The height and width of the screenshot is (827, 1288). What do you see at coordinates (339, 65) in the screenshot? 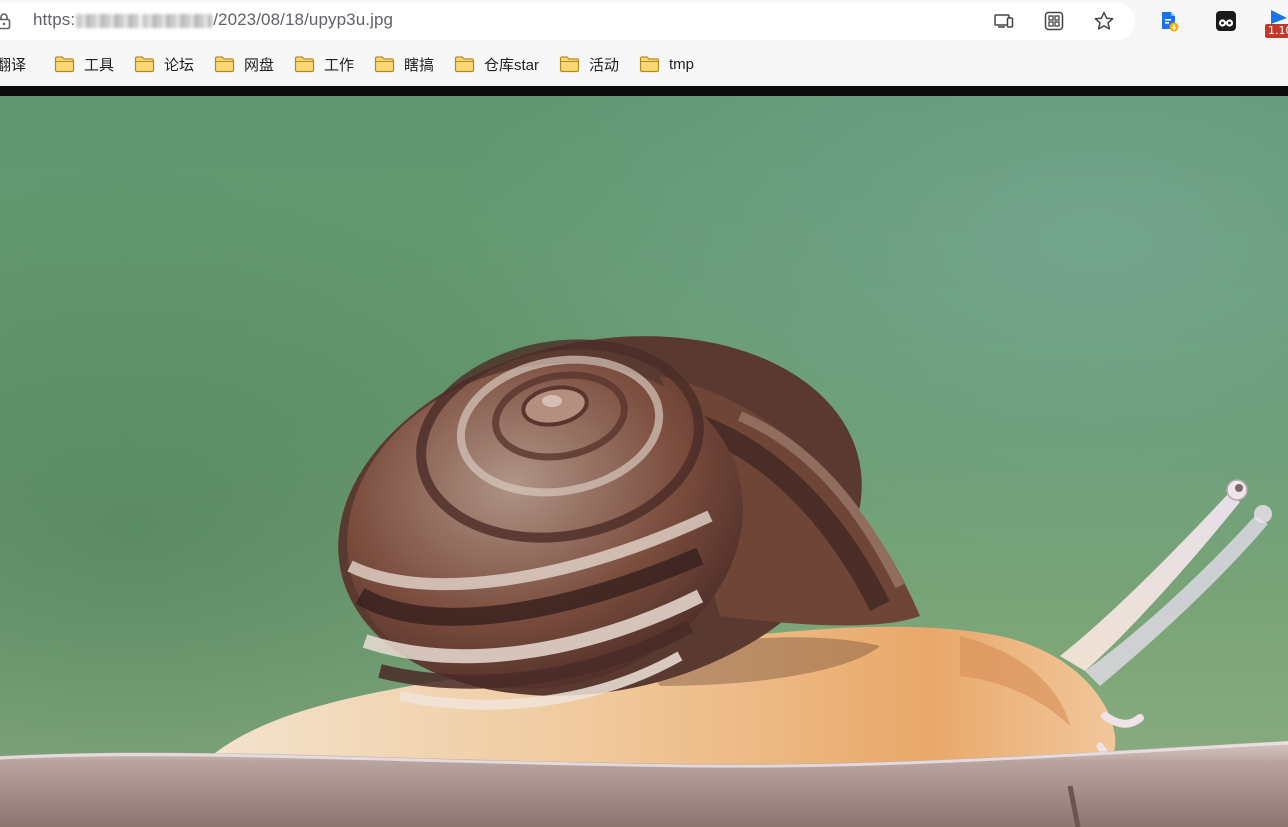
I see `bookmark-label: 工作` at bounding box center [339, 65].